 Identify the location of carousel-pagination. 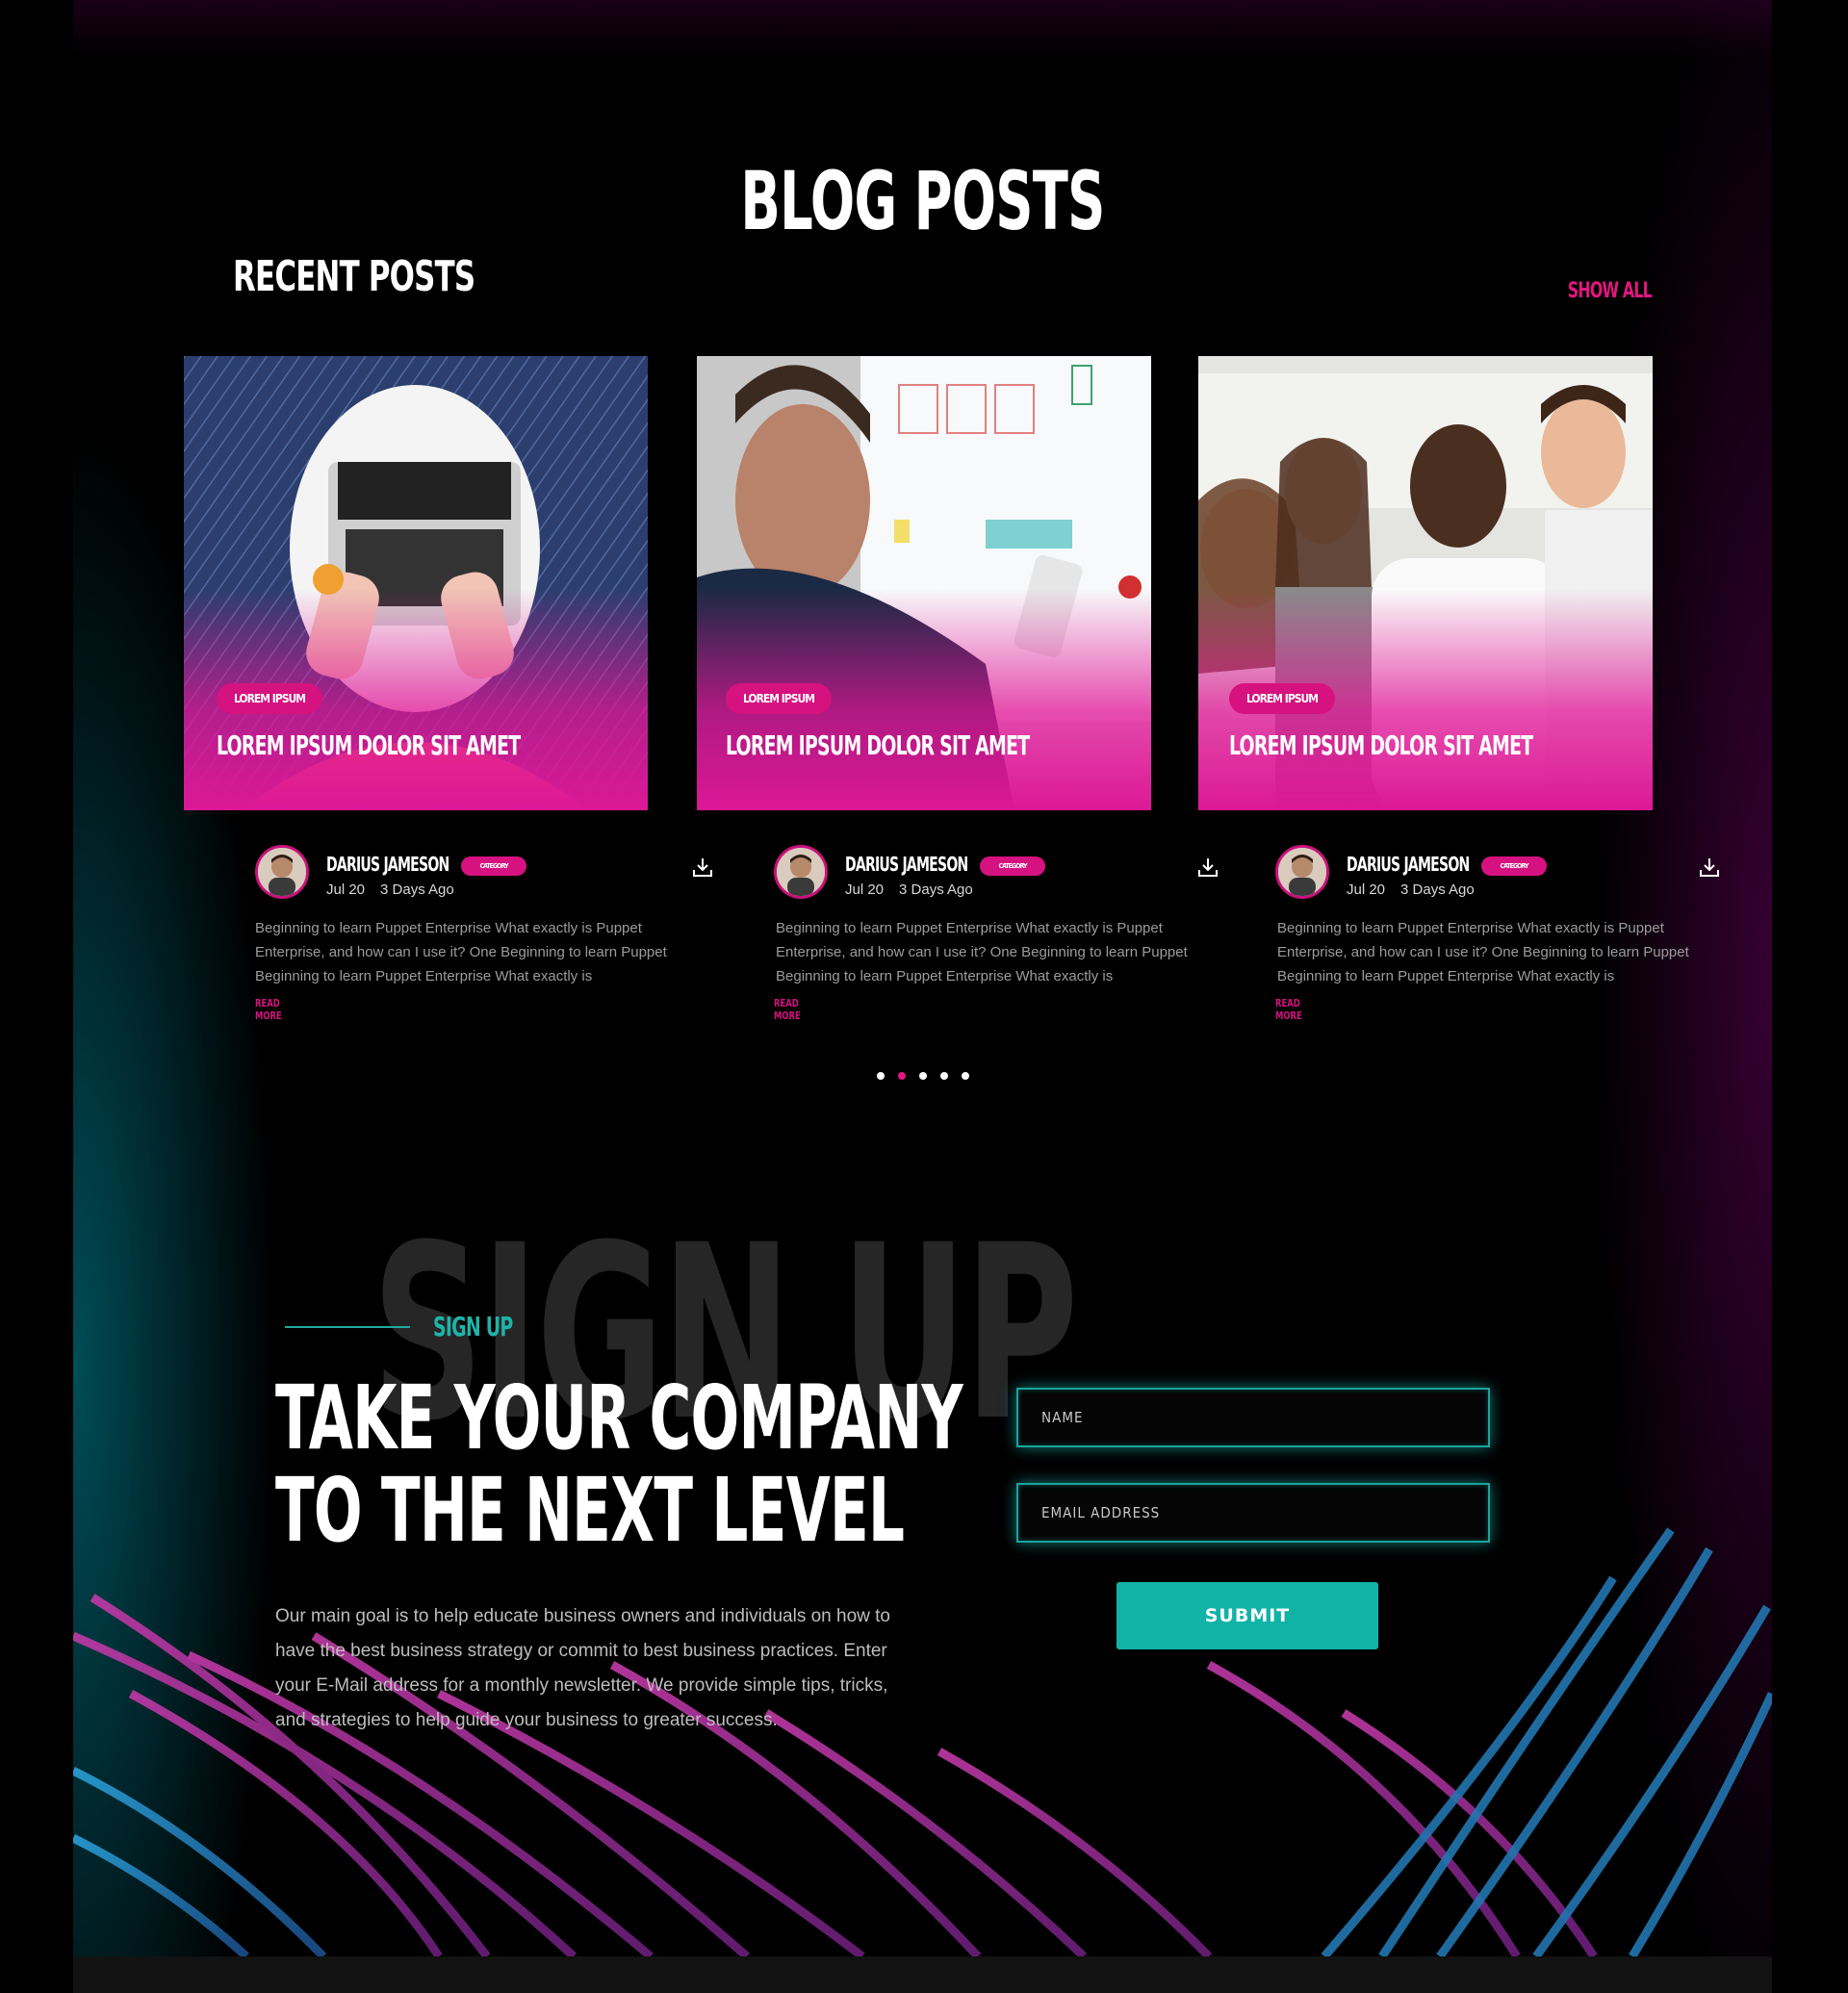
(922, 1076).